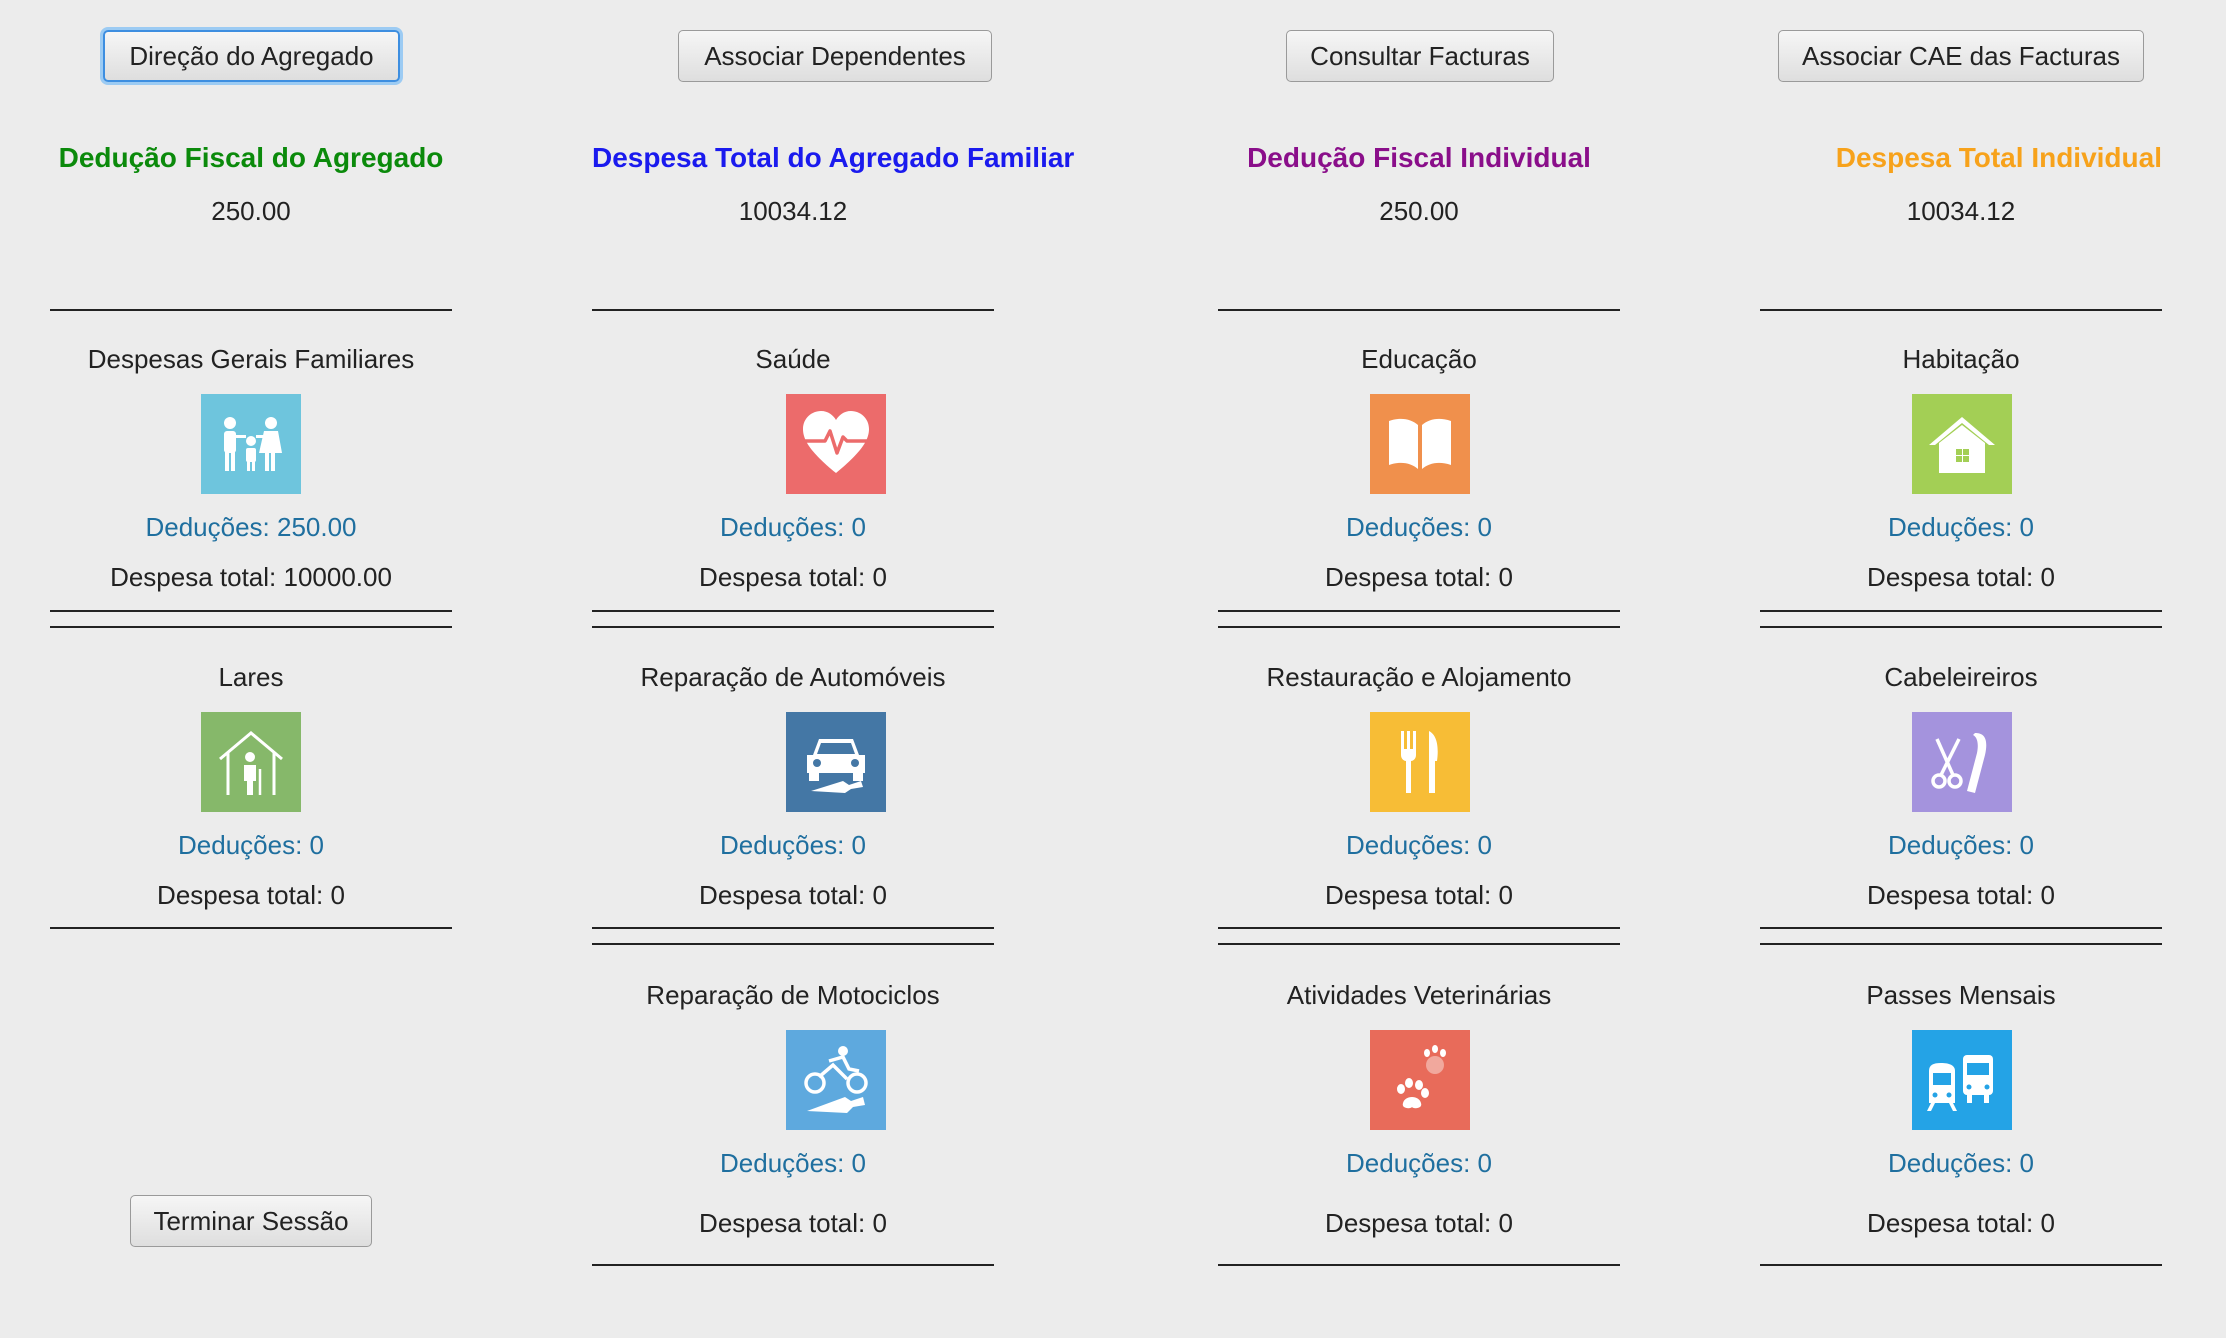 Image resolution: width=2226 pixels, height=1338 pixels. Describe the element at coordinates (1961, 1163) in the screenshot. I see `deducoes-passes: Deduções: 0` at that location.